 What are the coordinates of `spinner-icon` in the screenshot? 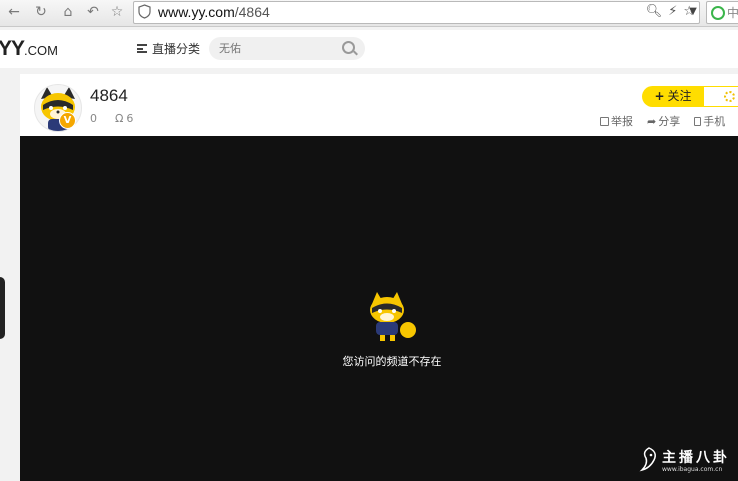 It's located at (729, 96).